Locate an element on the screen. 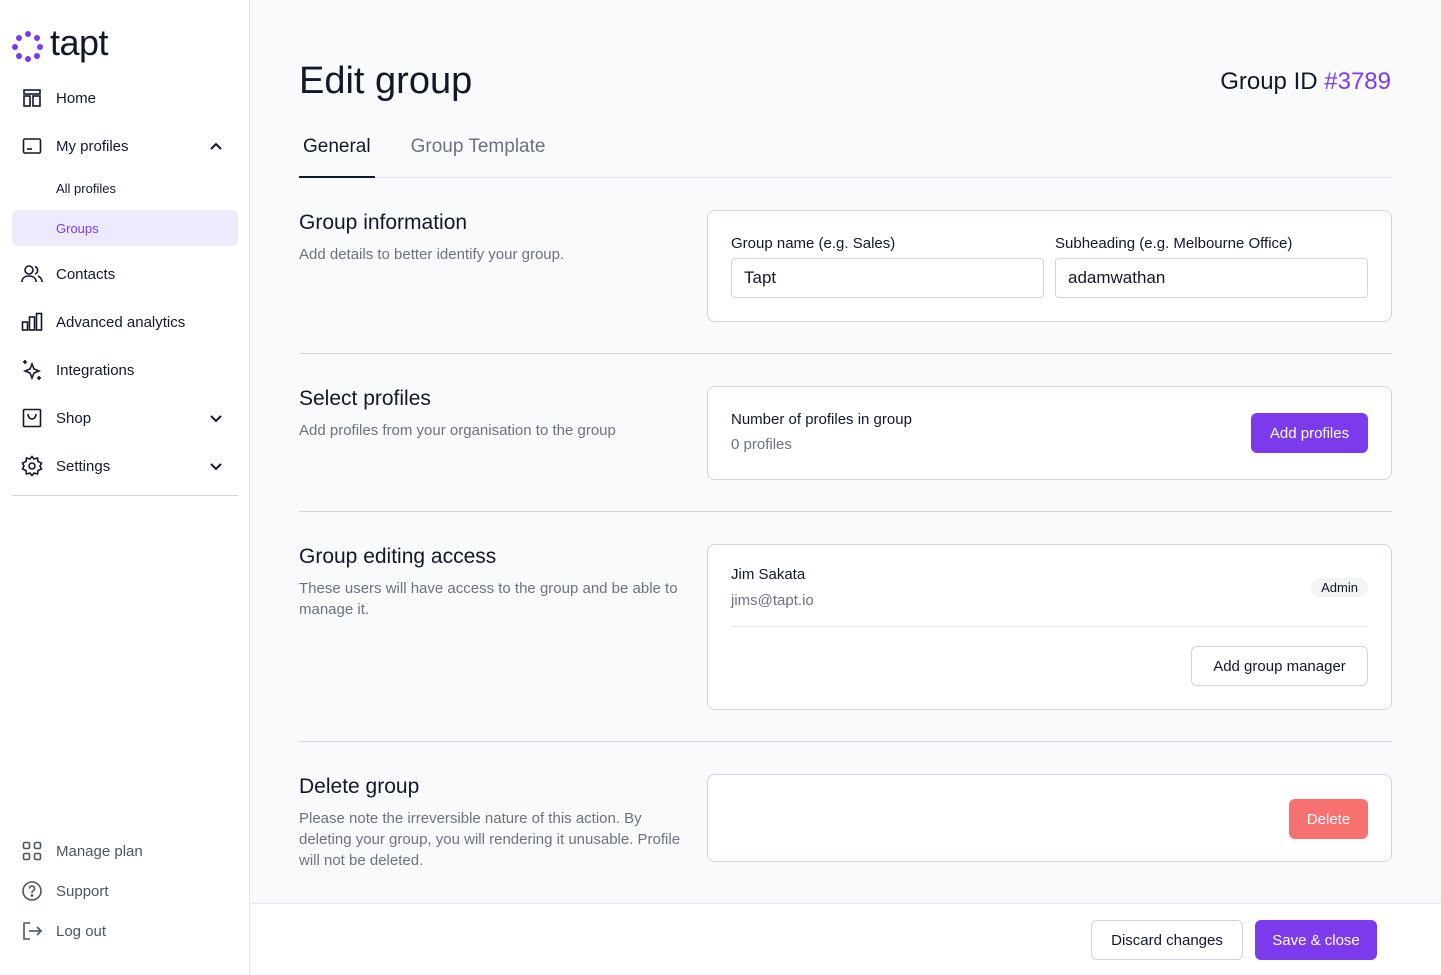  card-divider is located at coordinates (1049, 626).